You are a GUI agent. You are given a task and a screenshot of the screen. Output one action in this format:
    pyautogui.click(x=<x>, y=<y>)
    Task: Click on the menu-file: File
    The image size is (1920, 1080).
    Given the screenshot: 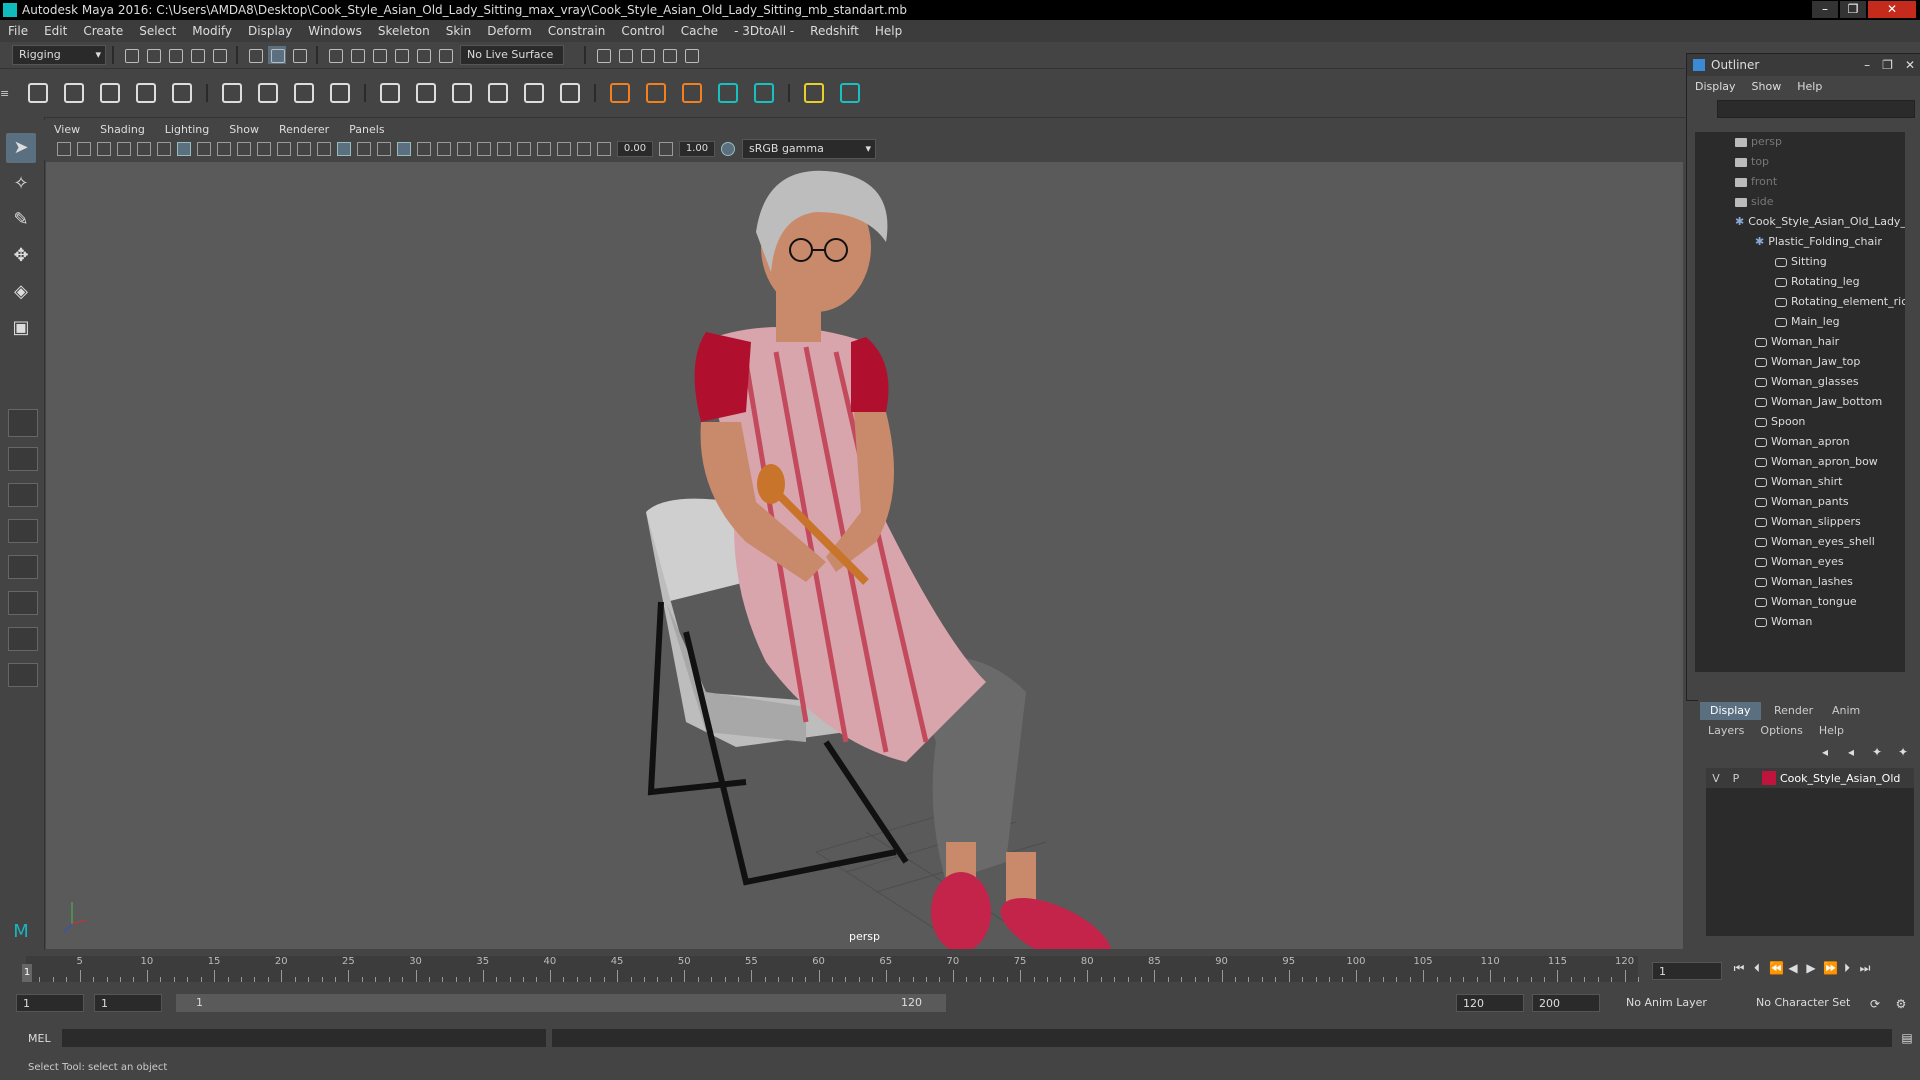 What is the action you would take?
    pyautogui.click(x=18, y=31)
    